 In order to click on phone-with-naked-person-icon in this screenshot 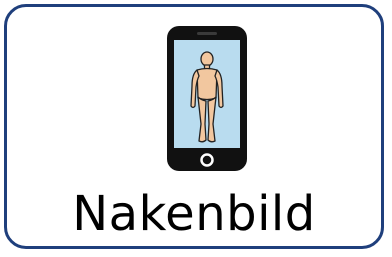, I will do `click(207, 98)`.